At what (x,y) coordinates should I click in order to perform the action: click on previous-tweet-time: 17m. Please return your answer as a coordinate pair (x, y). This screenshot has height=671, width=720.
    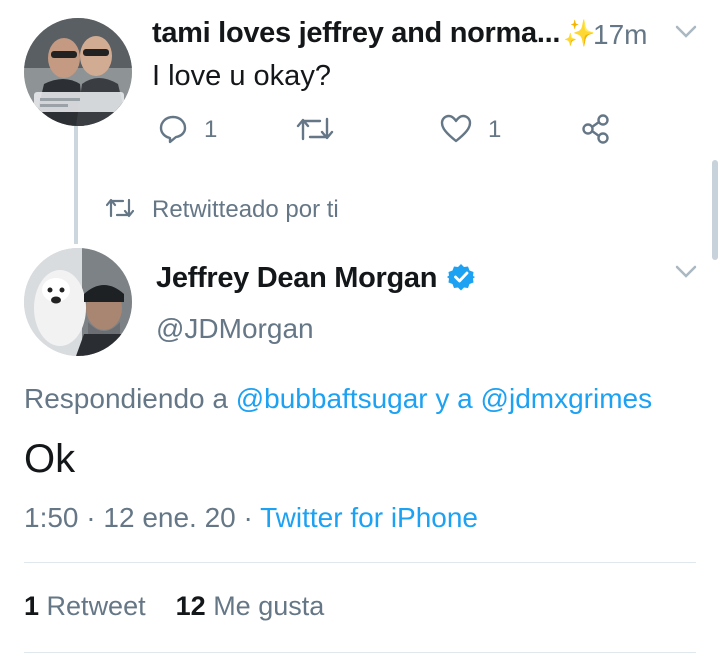
    Looking at the image, I should click on (620, 34).